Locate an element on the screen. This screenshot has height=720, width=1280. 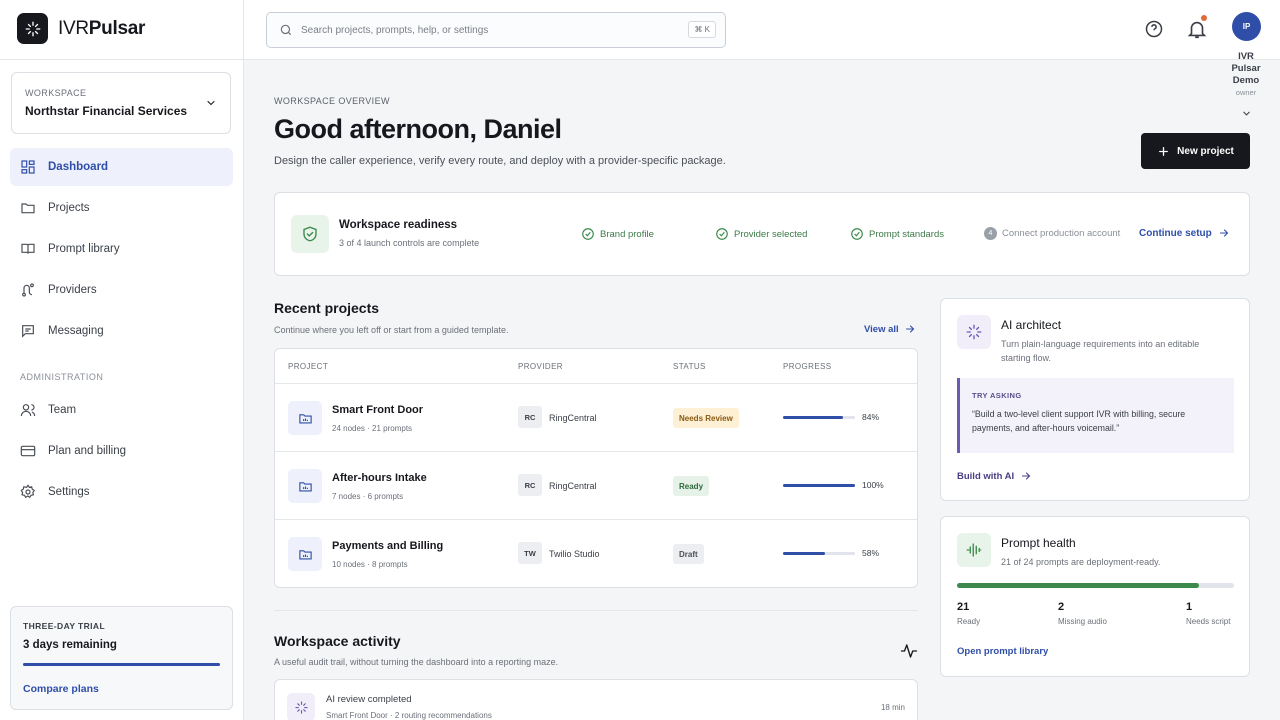
prompt-health-fill is located at coordinates (1078, 585).